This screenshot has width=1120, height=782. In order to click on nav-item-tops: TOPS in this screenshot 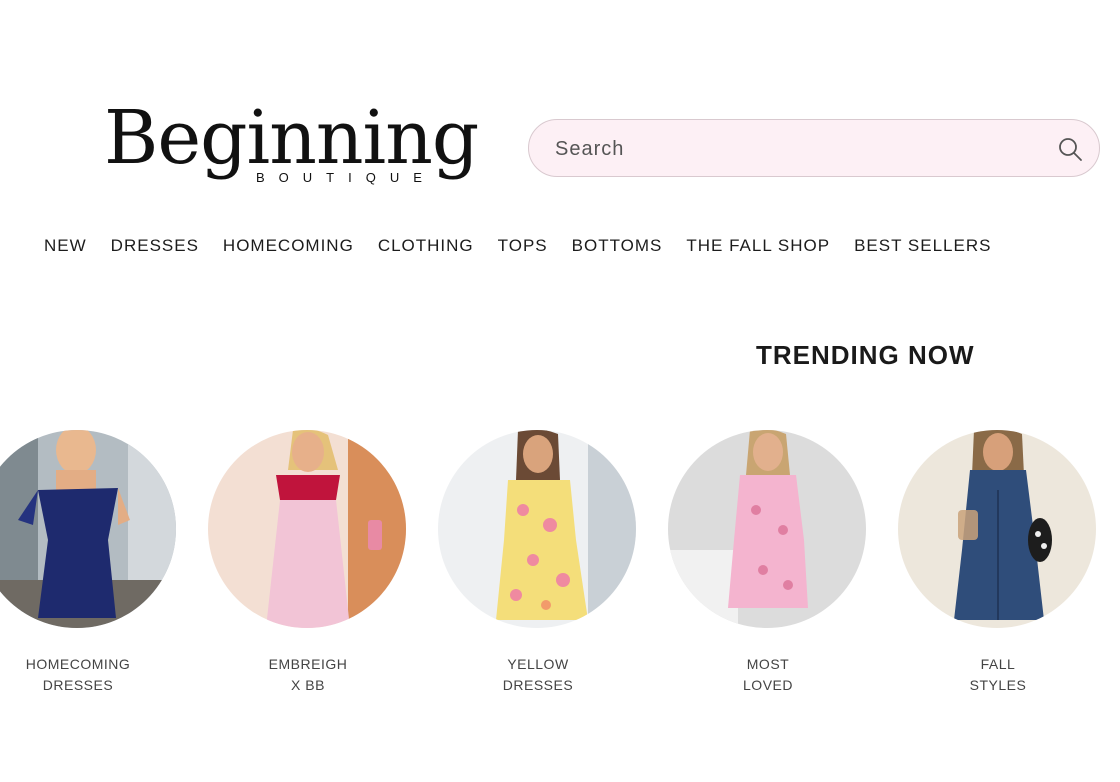, I will do `click(523, 246)`.